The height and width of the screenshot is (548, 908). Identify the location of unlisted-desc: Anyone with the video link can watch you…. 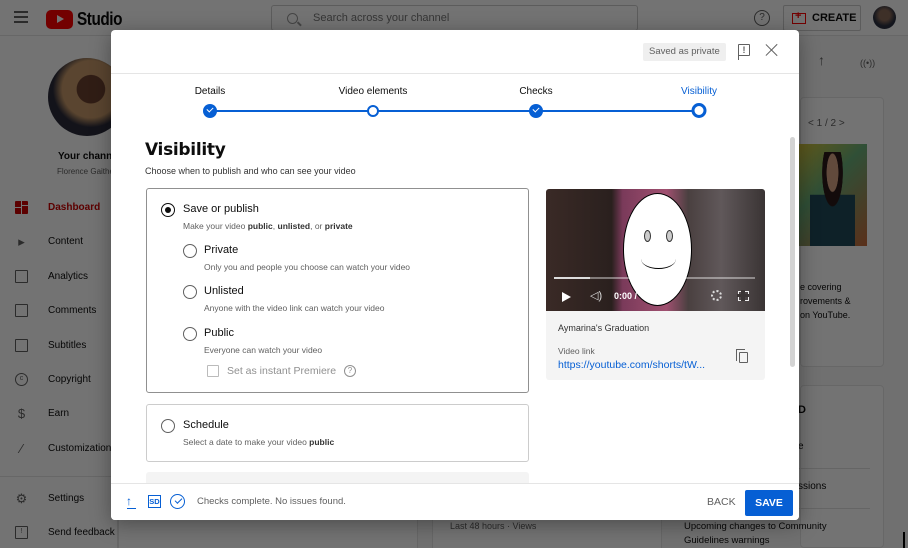
(294, 308).